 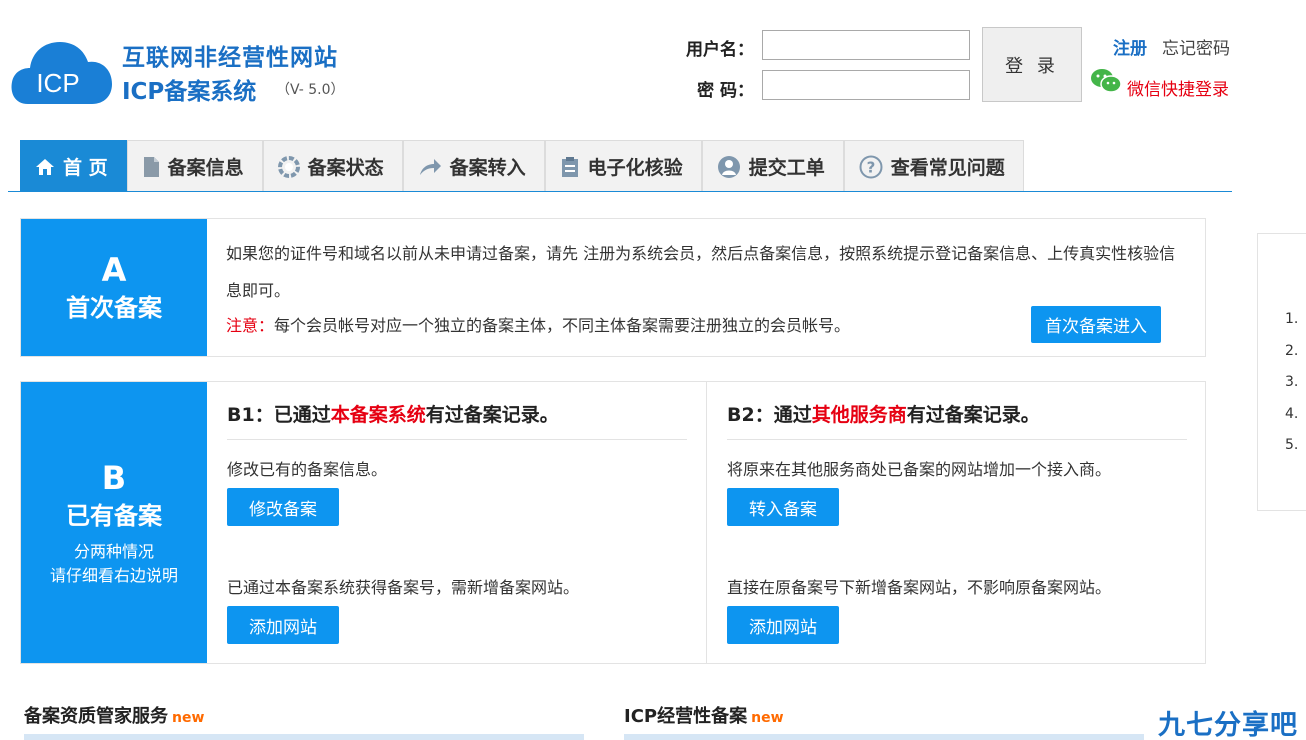 I want to click on b2-heading: B2：通过其他服务商有过备案记录。, so click(x=883, y=415).